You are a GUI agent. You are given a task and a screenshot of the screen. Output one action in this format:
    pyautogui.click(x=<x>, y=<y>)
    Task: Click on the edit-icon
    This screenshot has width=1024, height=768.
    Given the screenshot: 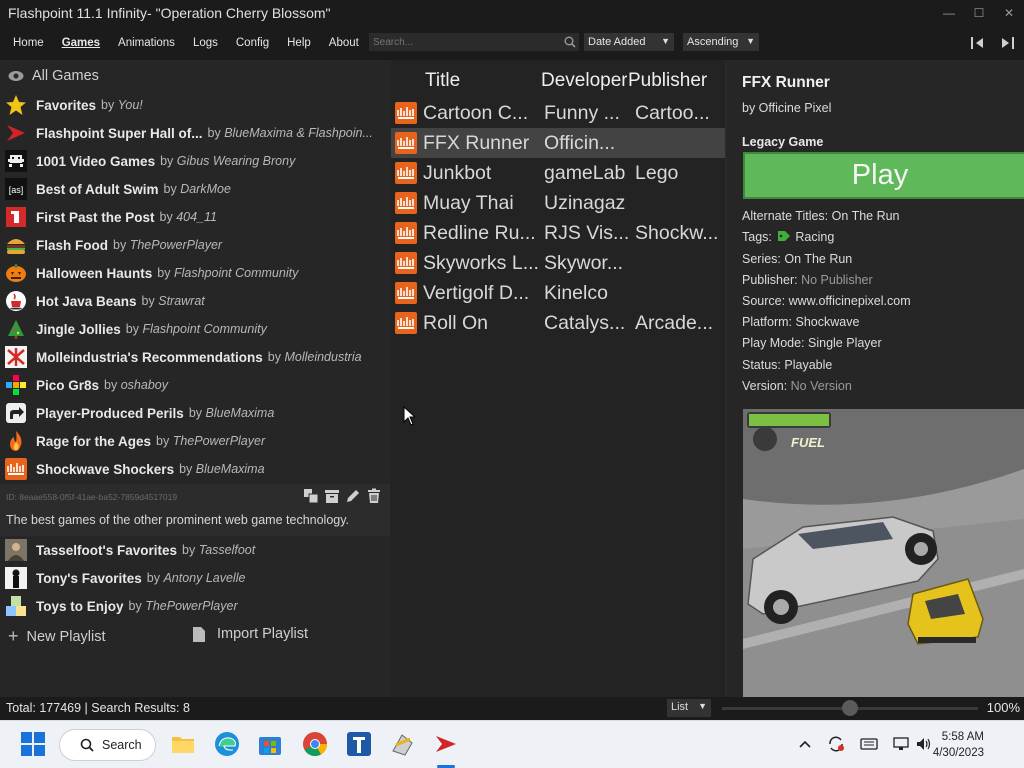 What is the action you would take?
    pyautogui.click(x=353, y=496)
    